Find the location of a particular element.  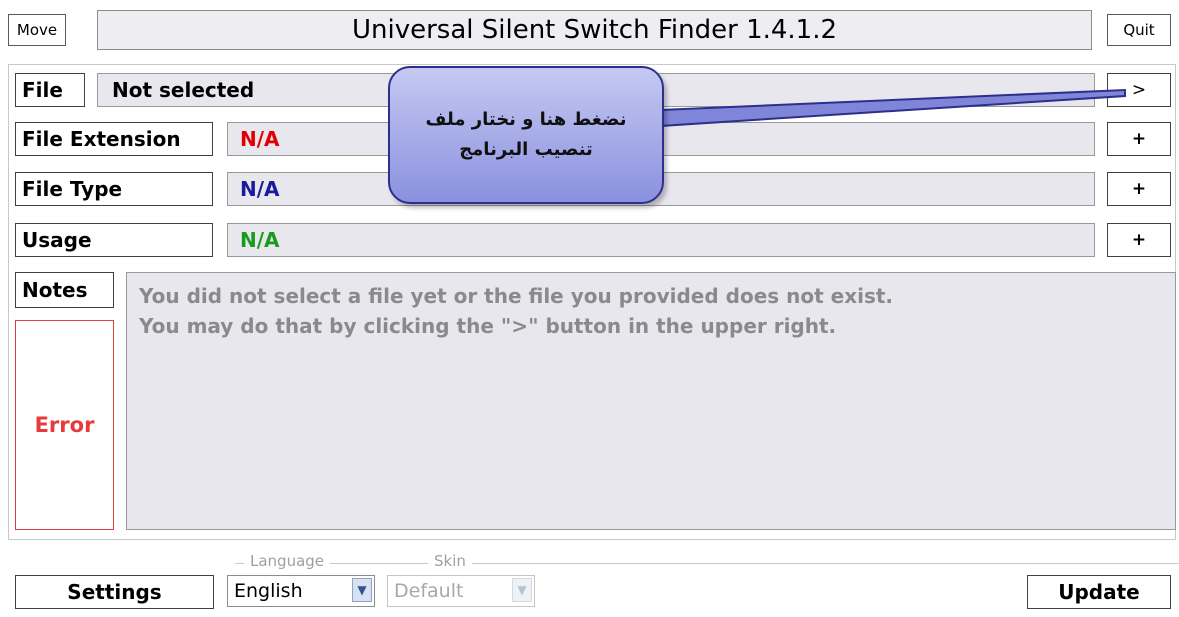

file-type-plus-button: + is located at coordinates (1139, 189).